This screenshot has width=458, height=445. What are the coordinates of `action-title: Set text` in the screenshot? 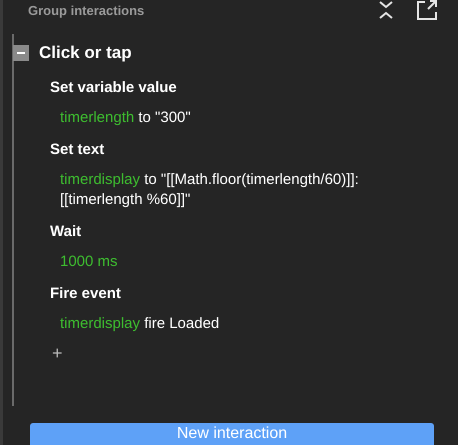 It's located at (78, 150).